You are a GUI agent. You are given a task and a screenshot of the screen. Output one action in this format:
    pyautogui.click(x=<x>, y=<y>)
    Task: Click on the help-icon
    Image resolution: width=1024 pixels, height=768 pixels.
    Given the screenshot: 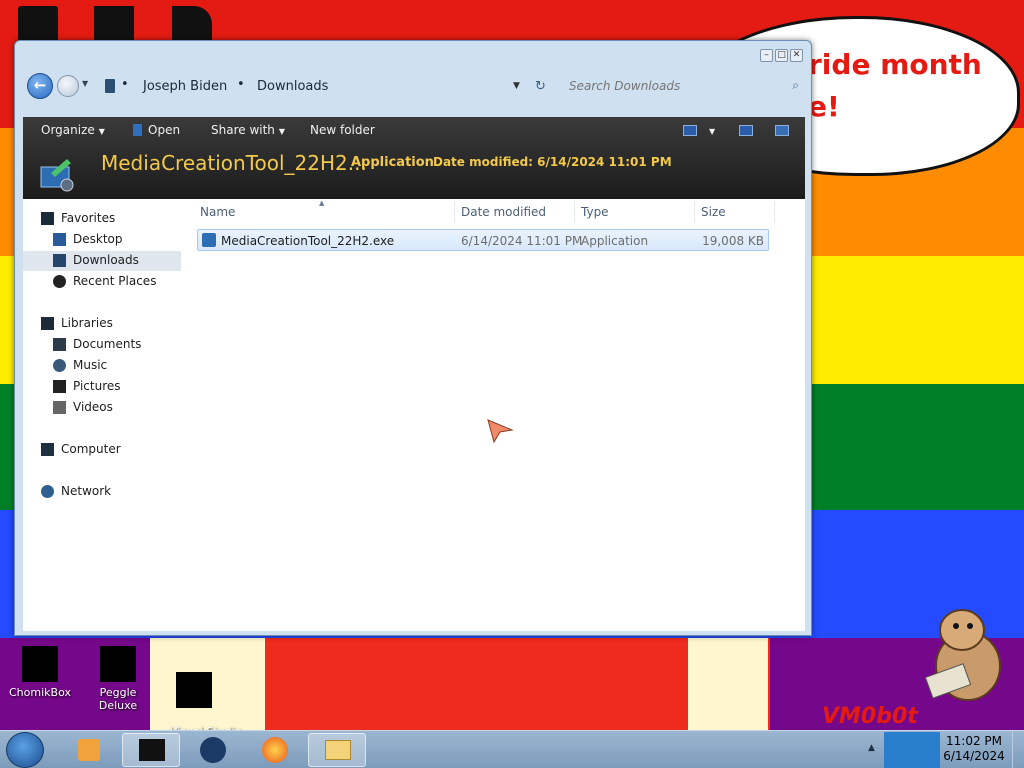 What is the action you would take?
    pyautogui.click(x=782, y=130)
    